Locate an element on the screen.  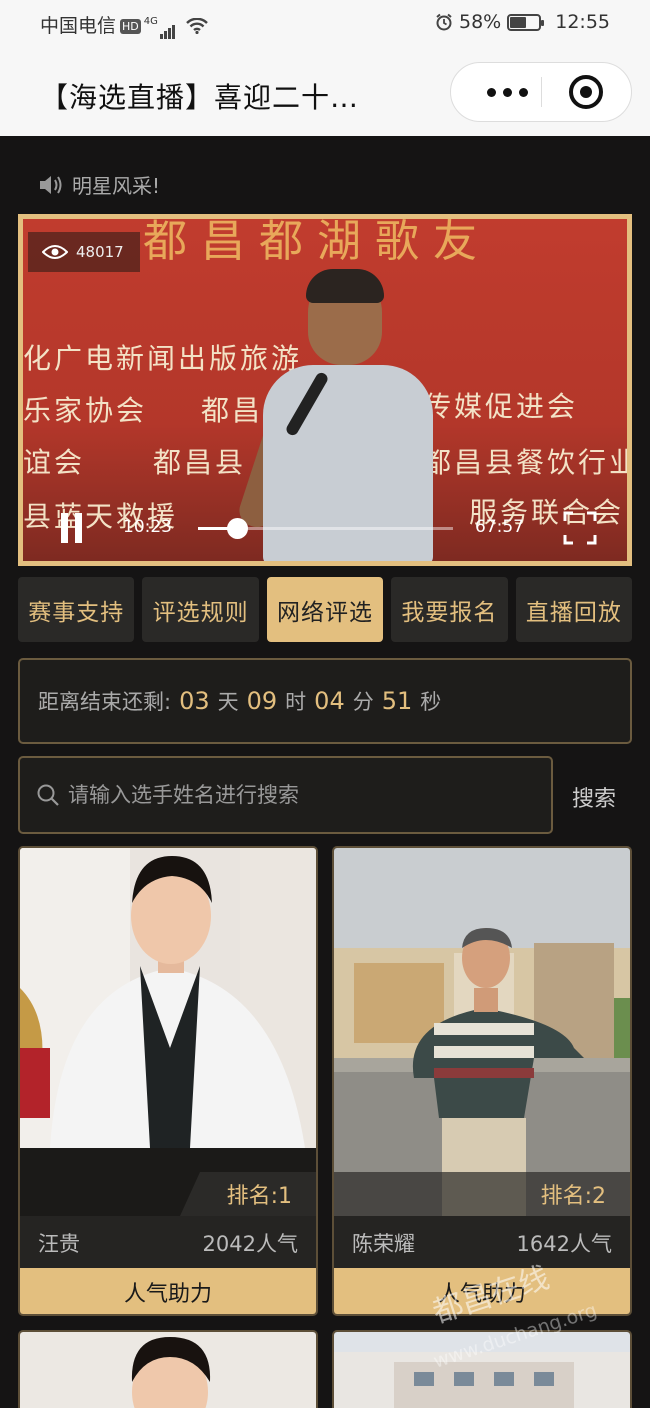
current-time: 10:23 is located at coordinates (147, 527).